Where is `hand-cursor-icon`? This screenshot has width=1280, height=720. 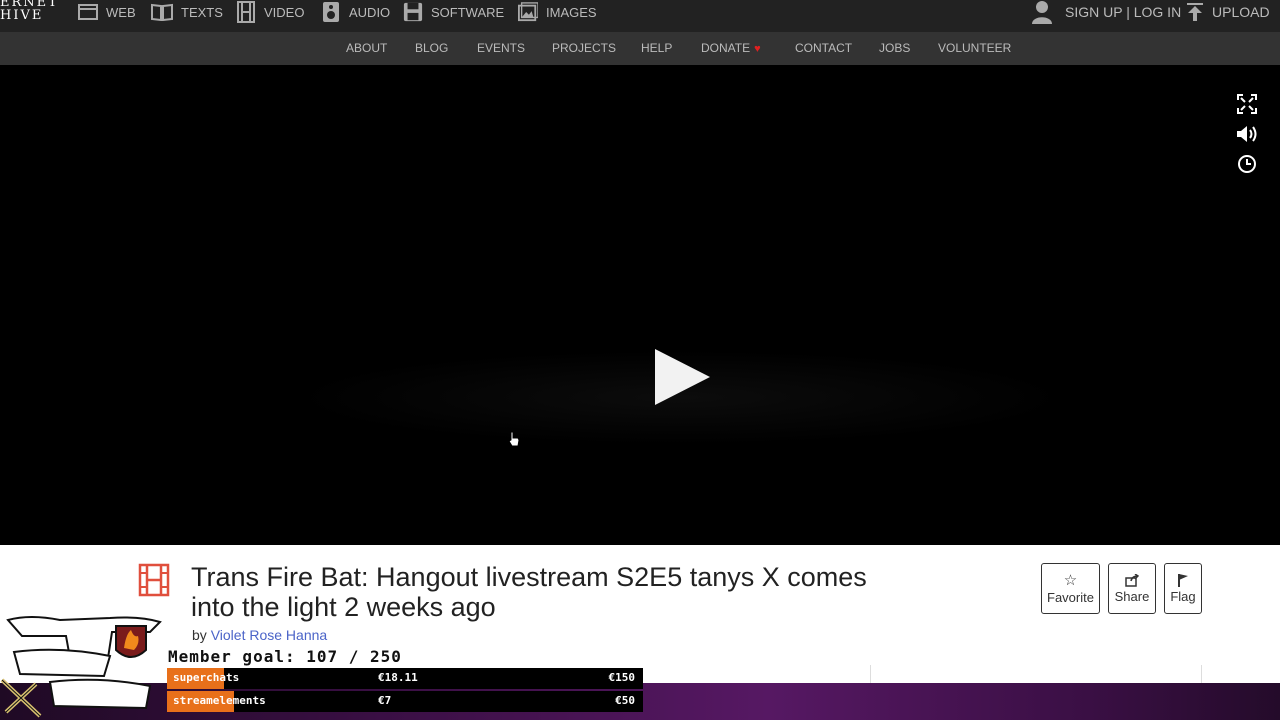 hand-cursor-icon is located at coordinates (514, 439).